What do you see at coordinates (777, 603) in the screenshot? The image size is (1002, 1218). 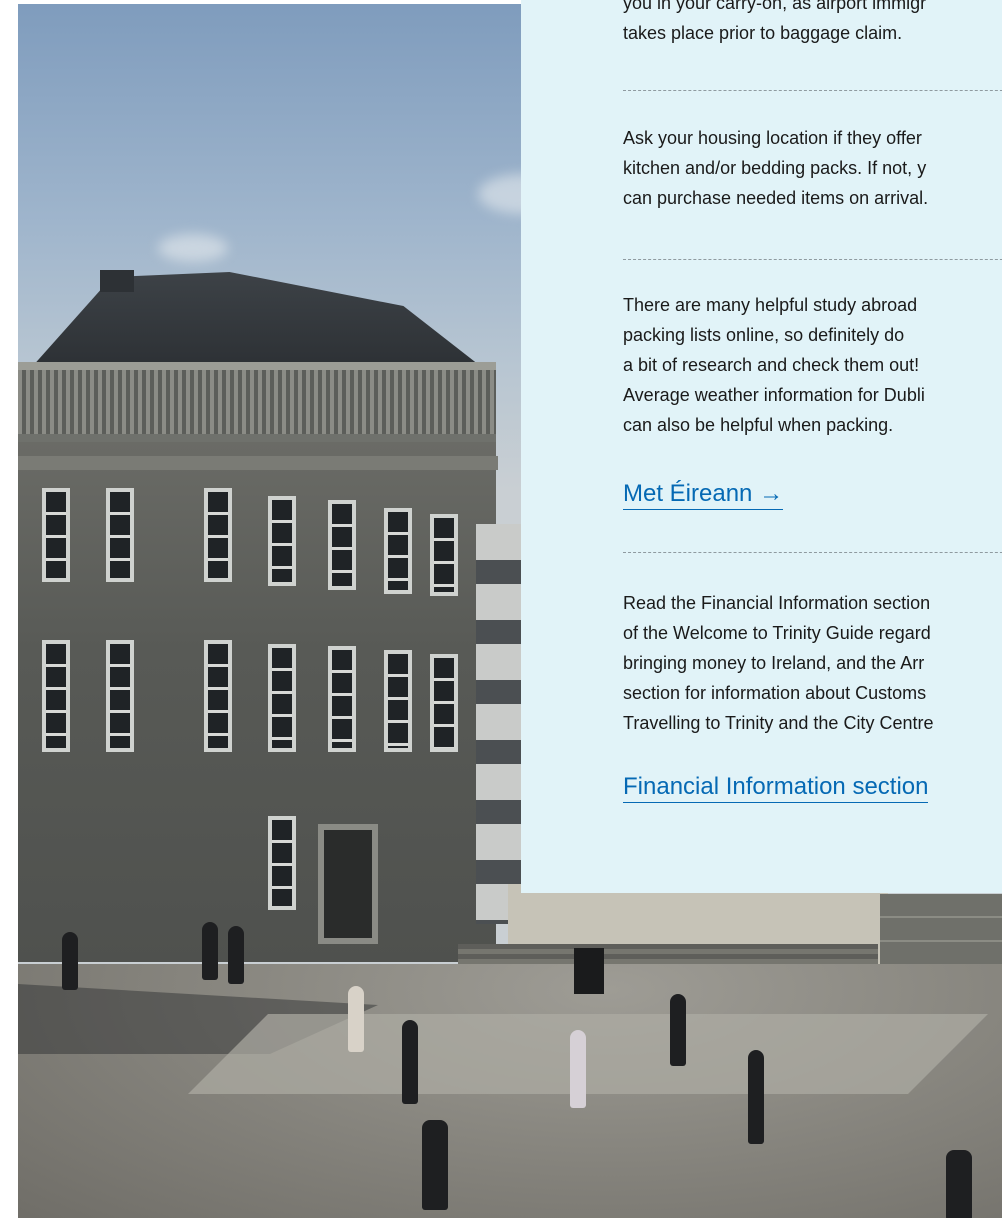 I see `info-text-line: Read the Financial Information section` at bounding box center [777, 603].